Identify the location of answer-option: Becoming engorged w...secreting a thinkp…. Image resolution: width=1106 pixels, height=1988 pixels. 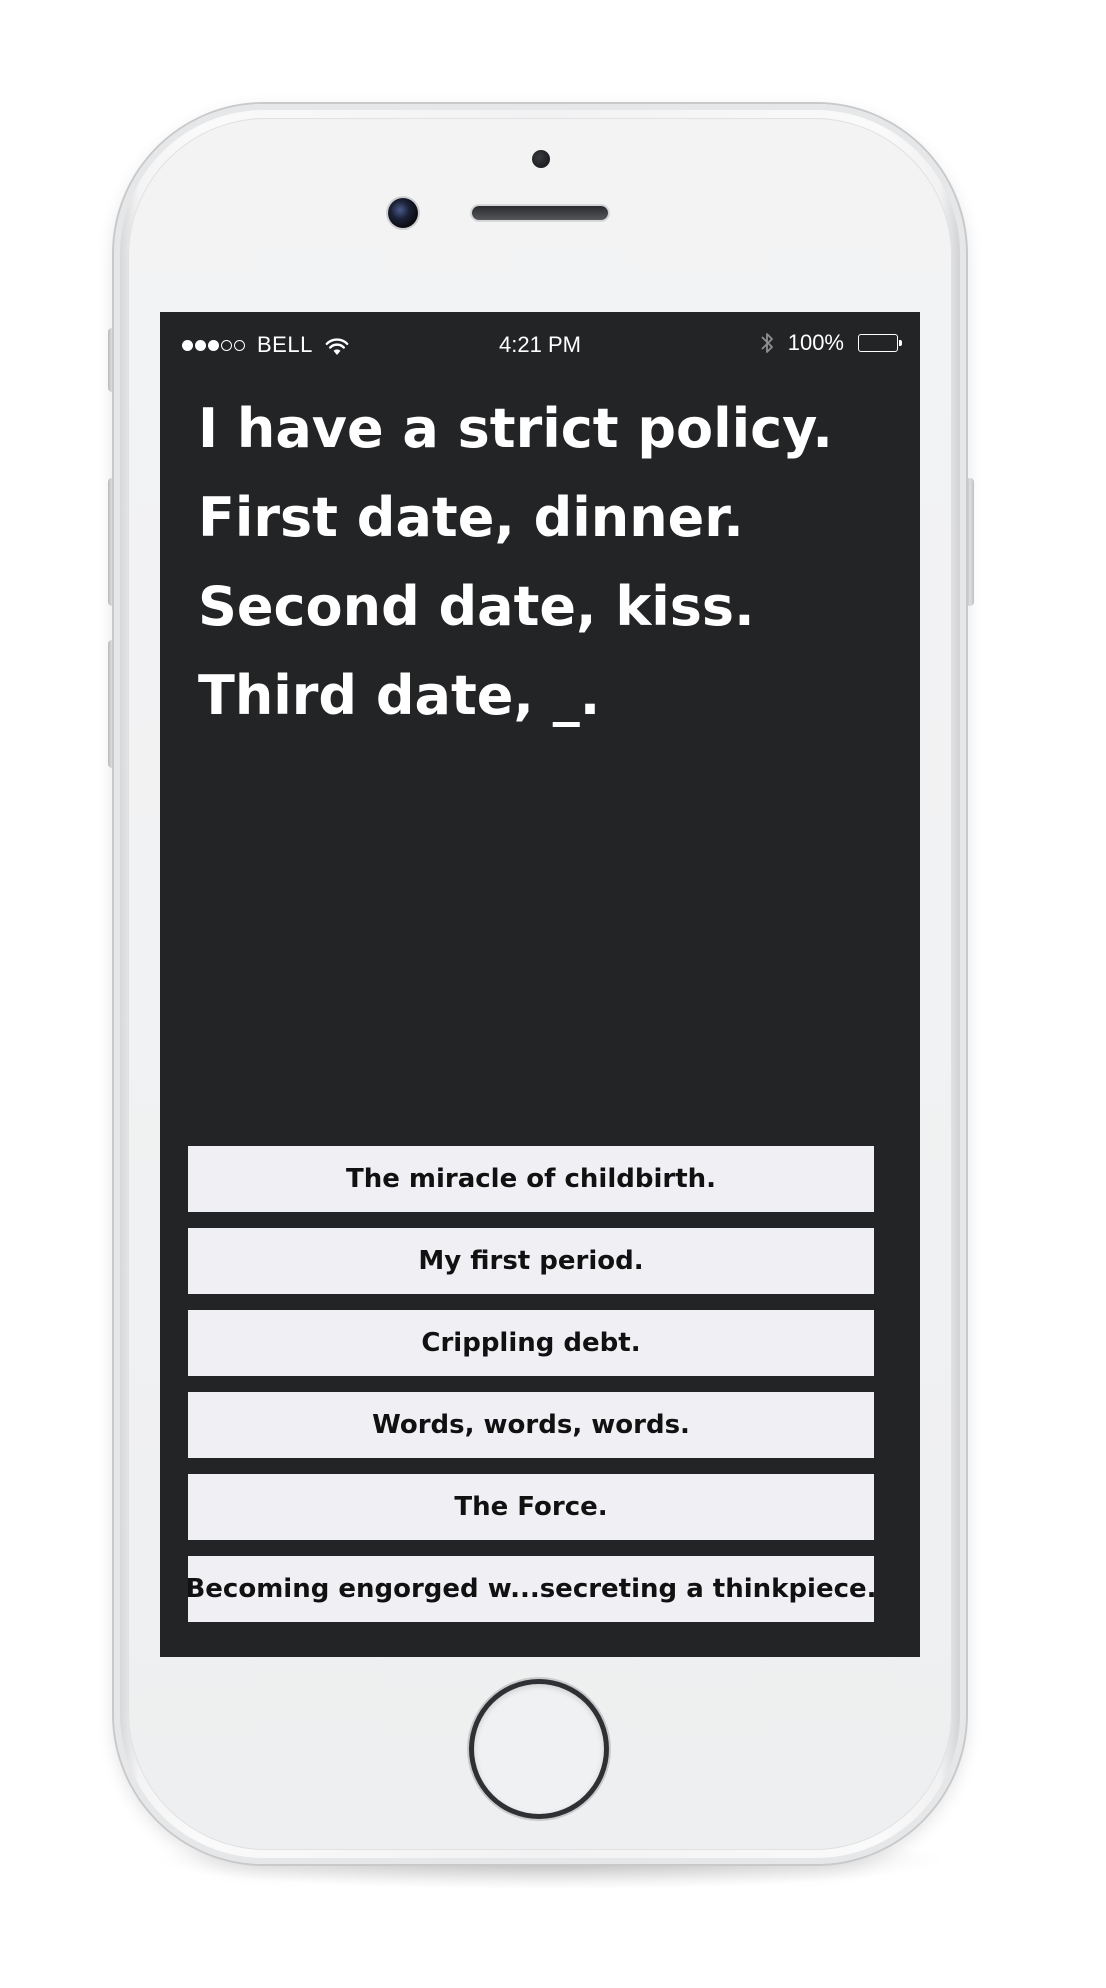
(531, 1589).